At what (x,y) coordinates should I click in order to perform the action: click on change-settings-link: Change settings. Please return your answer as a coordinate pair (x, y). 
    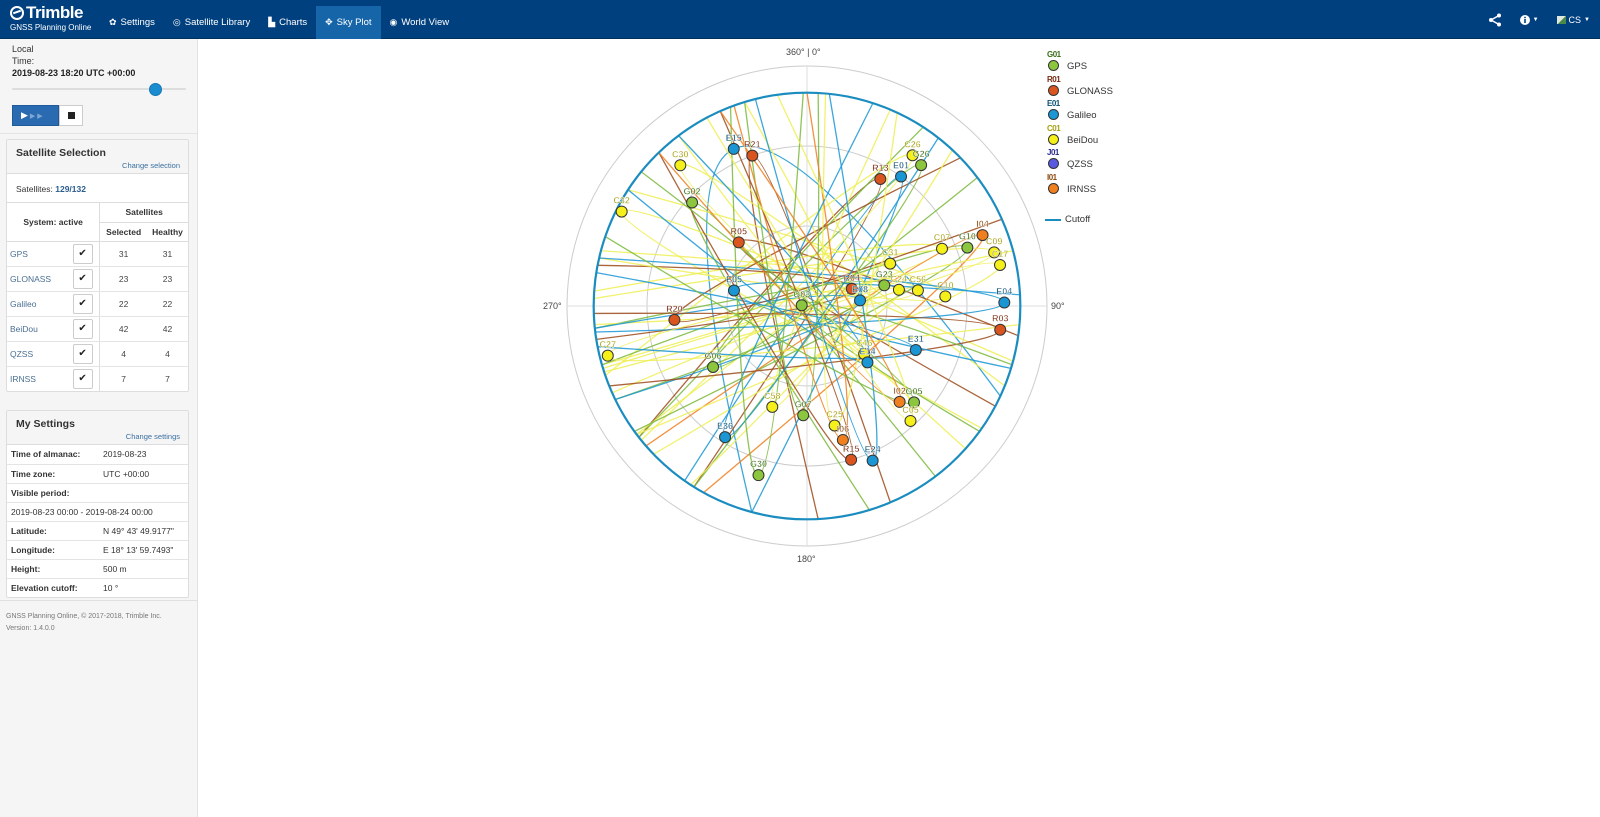
    Looking at the image, I should click on (153, 436).